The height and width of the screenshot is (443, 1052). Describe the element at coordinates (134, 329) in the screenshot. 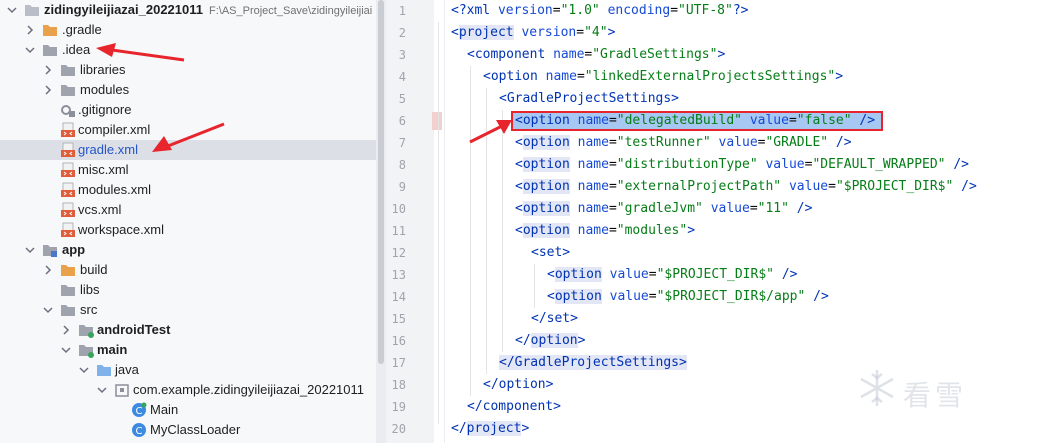

I see `tree-item-label: androidTest` at that location.